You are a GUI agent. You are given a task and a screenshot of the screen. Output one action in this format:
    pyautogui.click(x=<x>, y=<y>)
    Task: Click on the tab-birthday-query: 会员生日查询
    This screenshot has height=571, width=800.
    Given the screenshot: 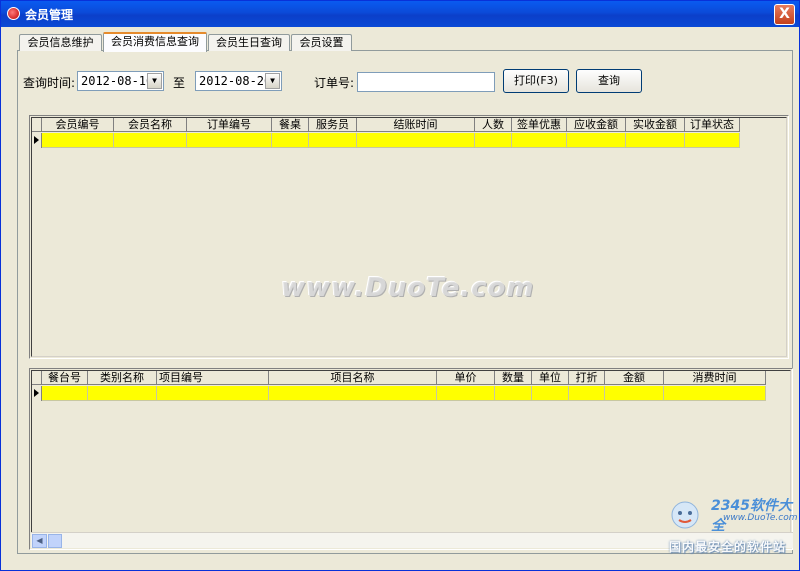 What is the action you would take?
    pyautogui.click(x=249, y=42)
    